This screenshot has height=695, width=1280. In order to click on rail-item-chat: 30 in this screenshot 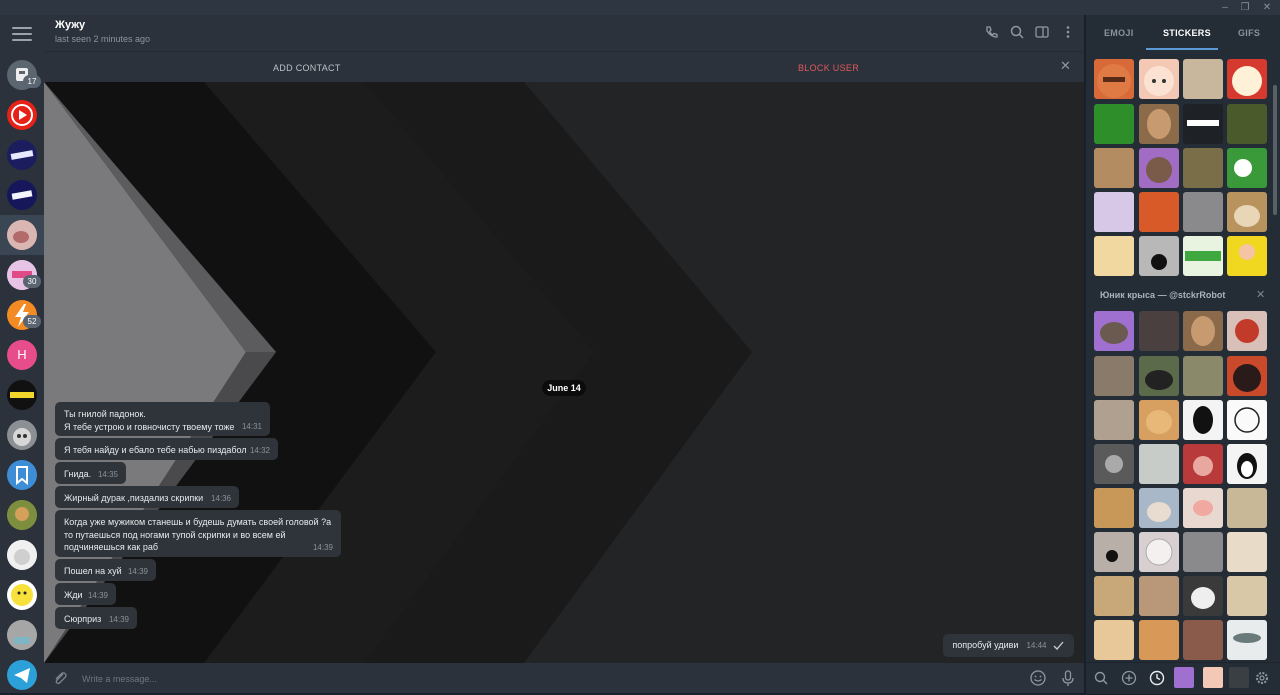, I will do `click(22, 275)`.